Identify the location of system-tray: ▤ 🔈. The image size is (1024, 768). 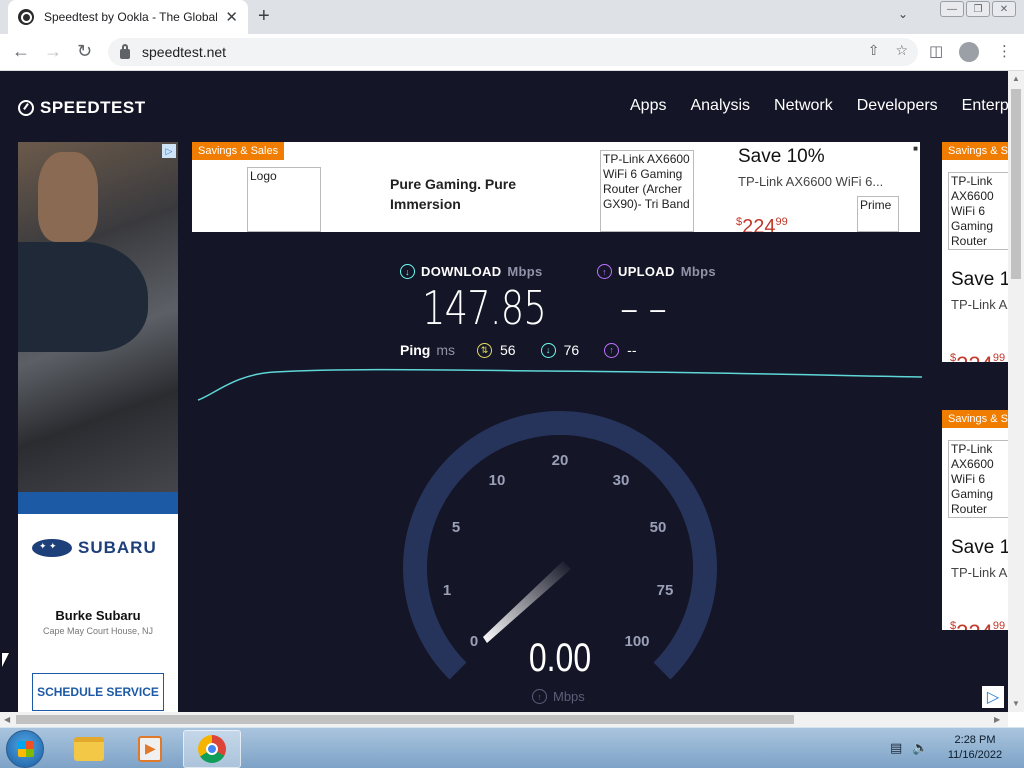
(909, 748).